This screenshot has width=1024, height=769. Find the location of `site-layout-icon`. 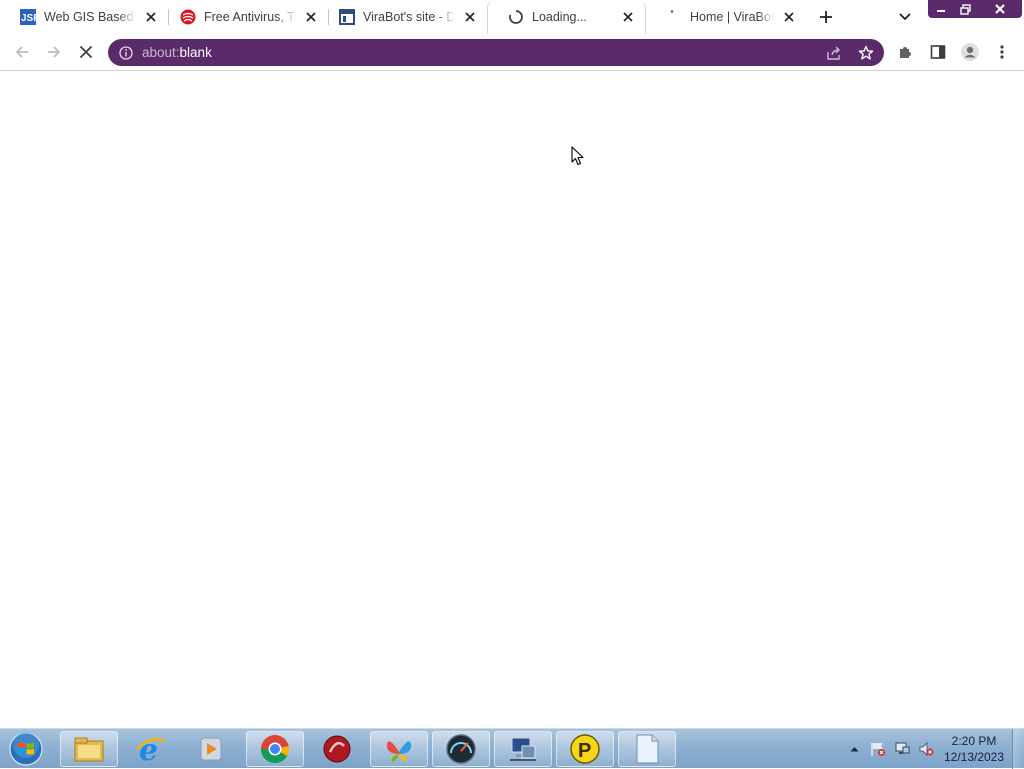

site-layout-icon is located at coordinates (347, 17).